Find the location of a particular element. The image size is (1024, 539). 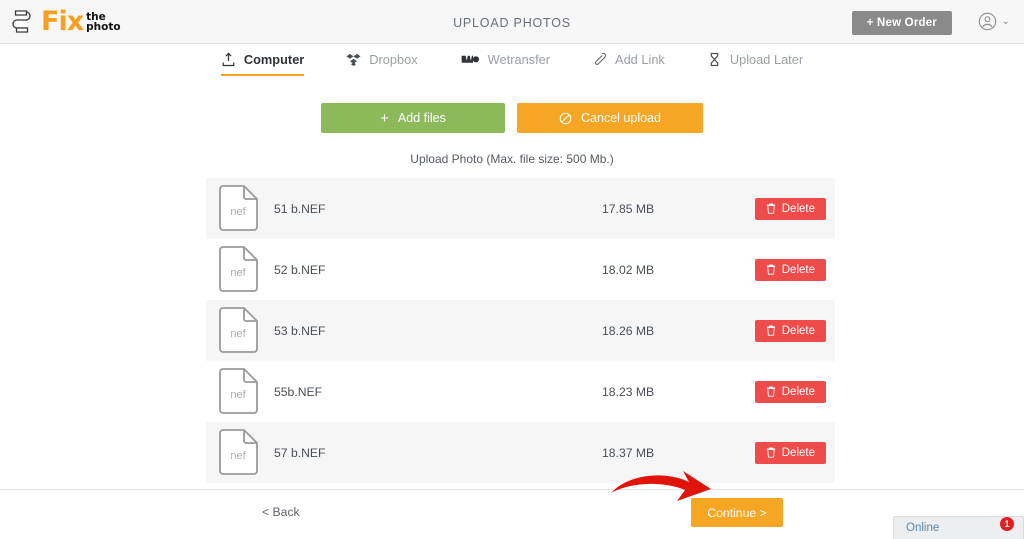

file-name: 52 b.NEF is located at coordinates (300, 269).